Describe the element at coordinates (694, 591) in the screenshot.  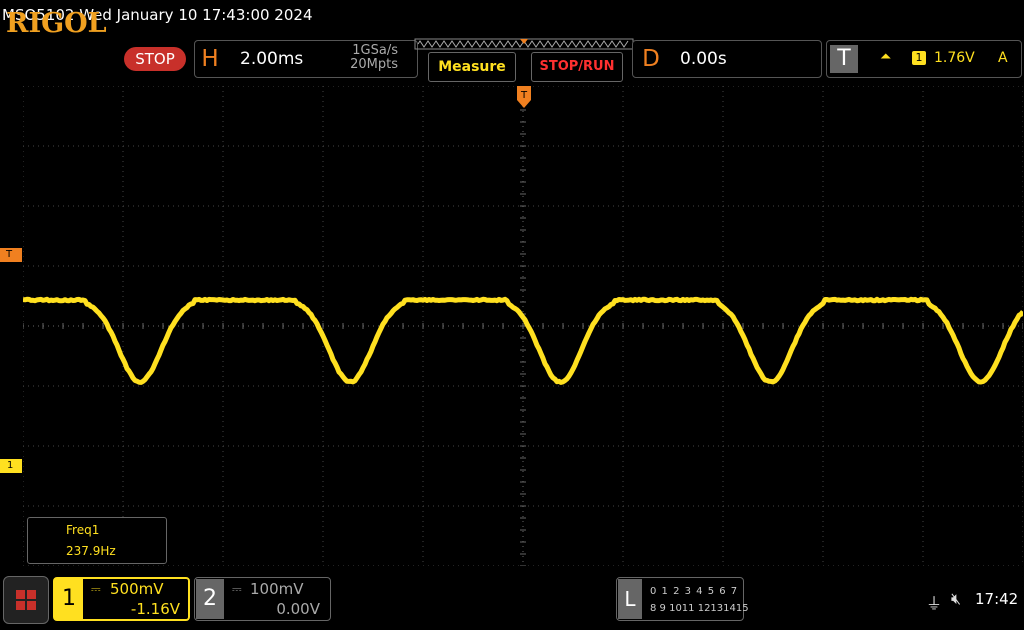
I see `logic-channels-row-1: 0 1 2 3 4 5 6 7` at that location.